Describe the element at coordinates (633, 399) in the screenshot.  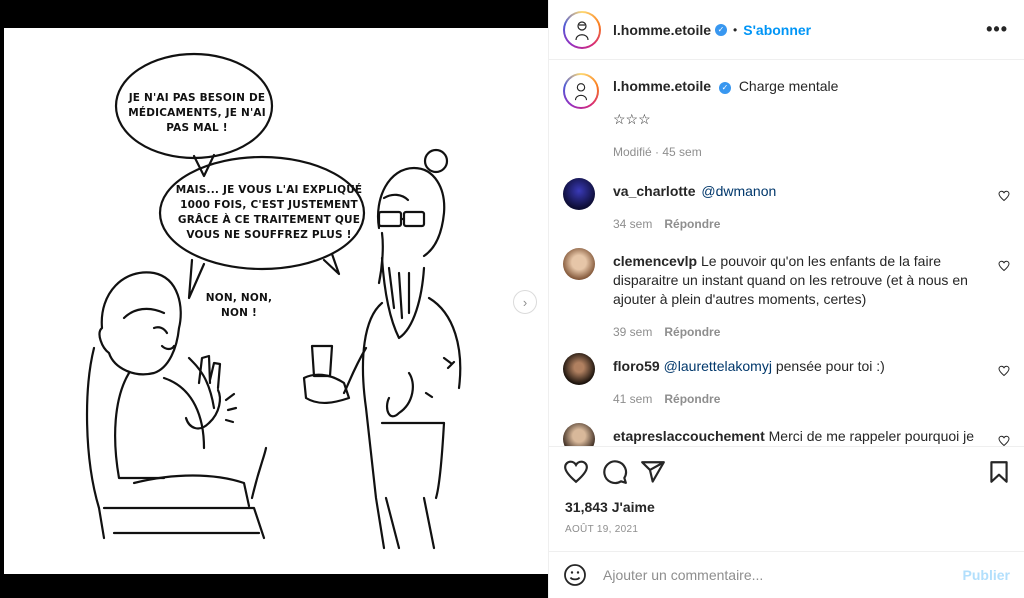
I see `comment-time: 41 sem` at that location.